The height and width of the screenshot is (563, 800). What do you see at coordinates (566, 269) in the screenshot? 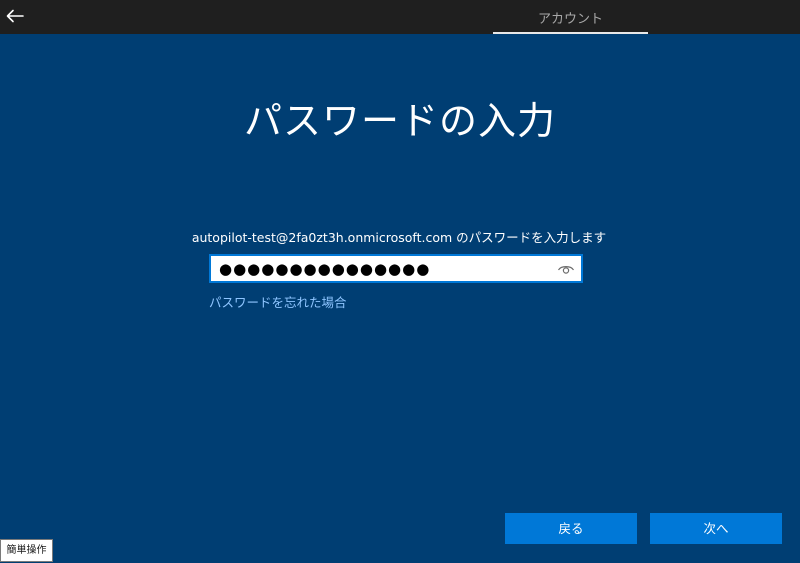
I see `eye-icon` at bounding box center [566, 269].